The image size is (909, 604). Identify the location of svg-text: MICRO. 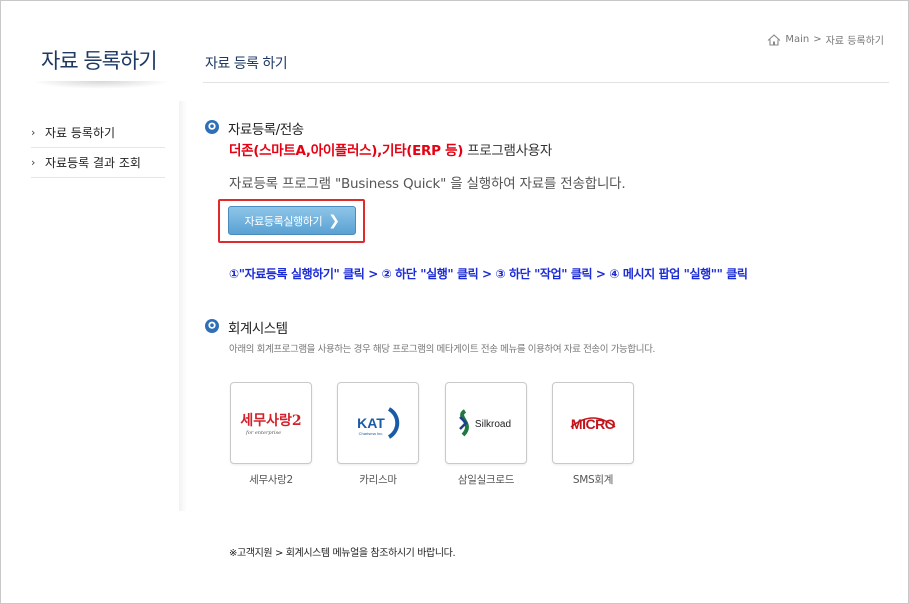
(593, 424).